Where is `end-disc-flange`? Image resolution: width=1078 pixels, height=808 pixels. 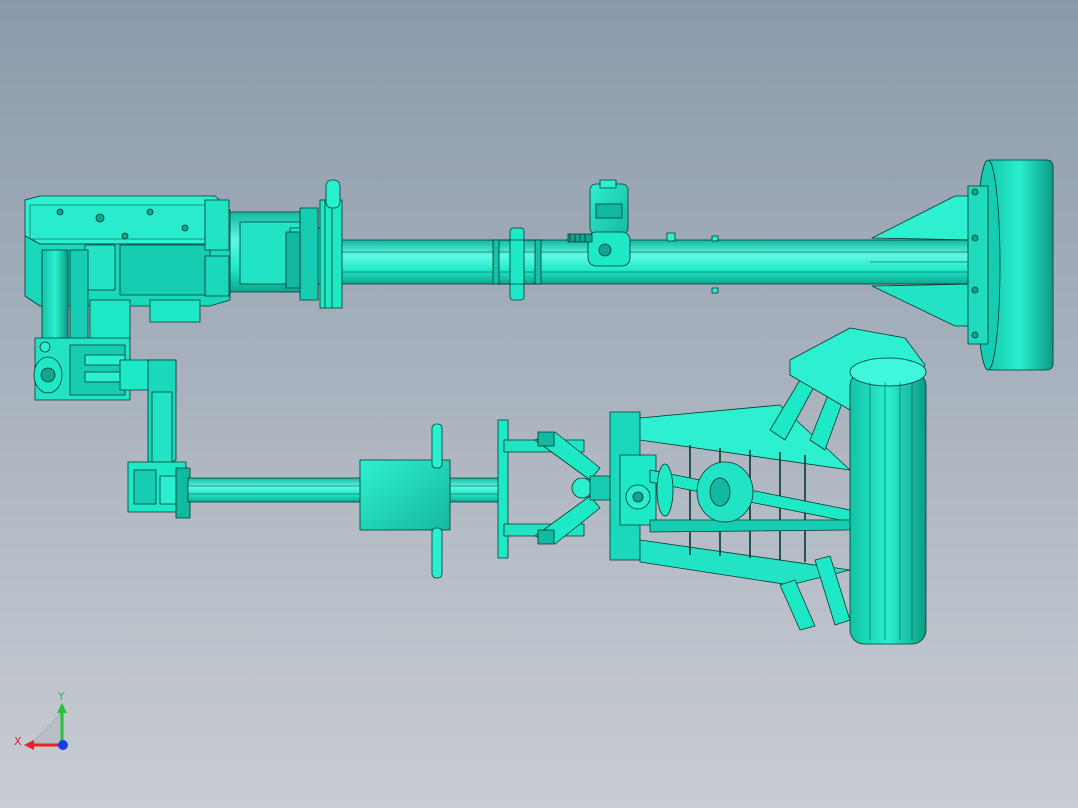
end-disc-flange is located at coordinates (1010, 265).